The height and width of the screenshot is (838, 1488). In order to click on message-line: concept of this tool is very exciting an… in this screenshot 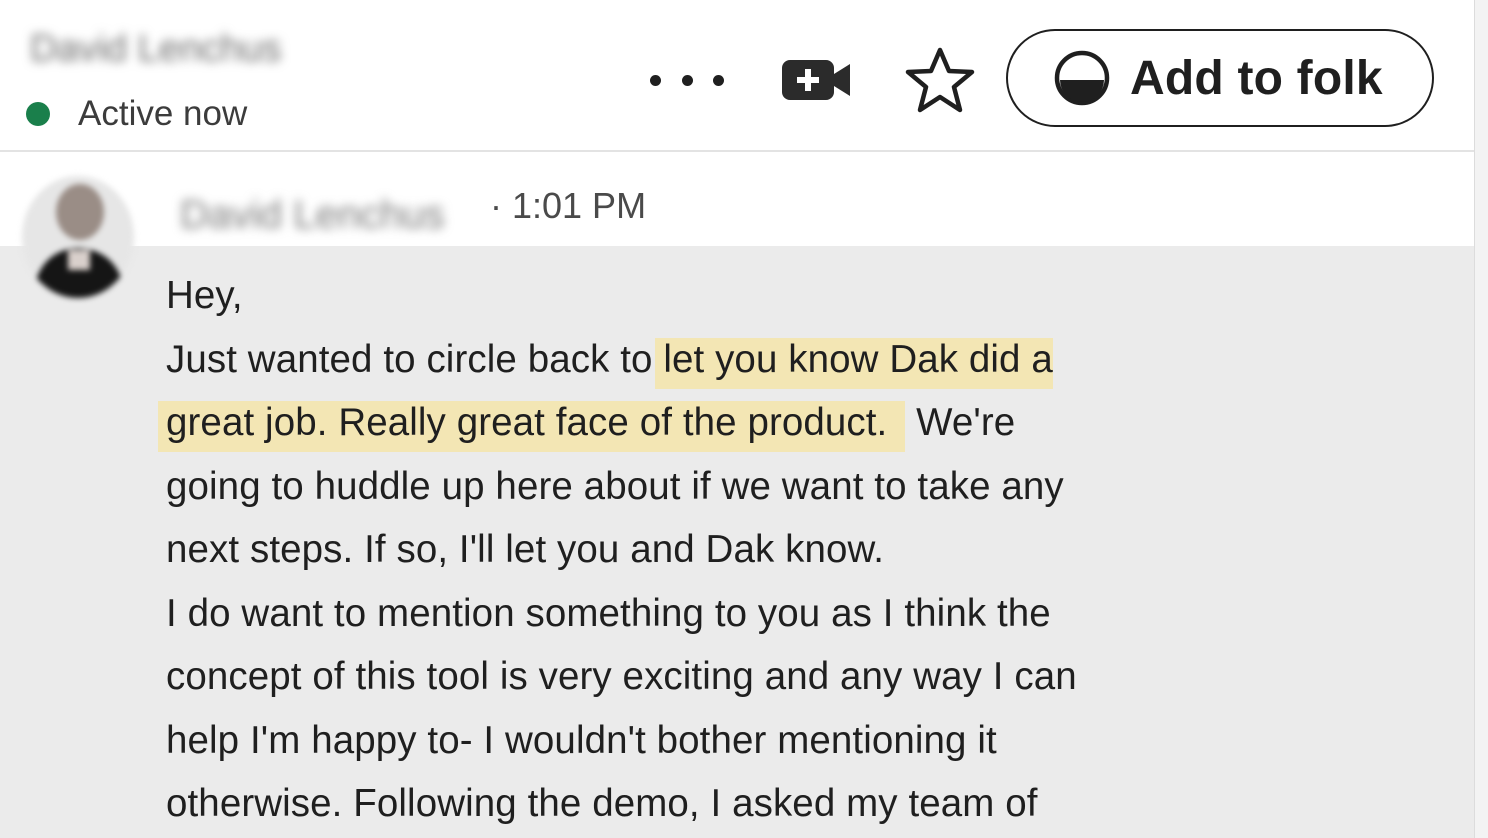, I will do `click(621, 676)`.